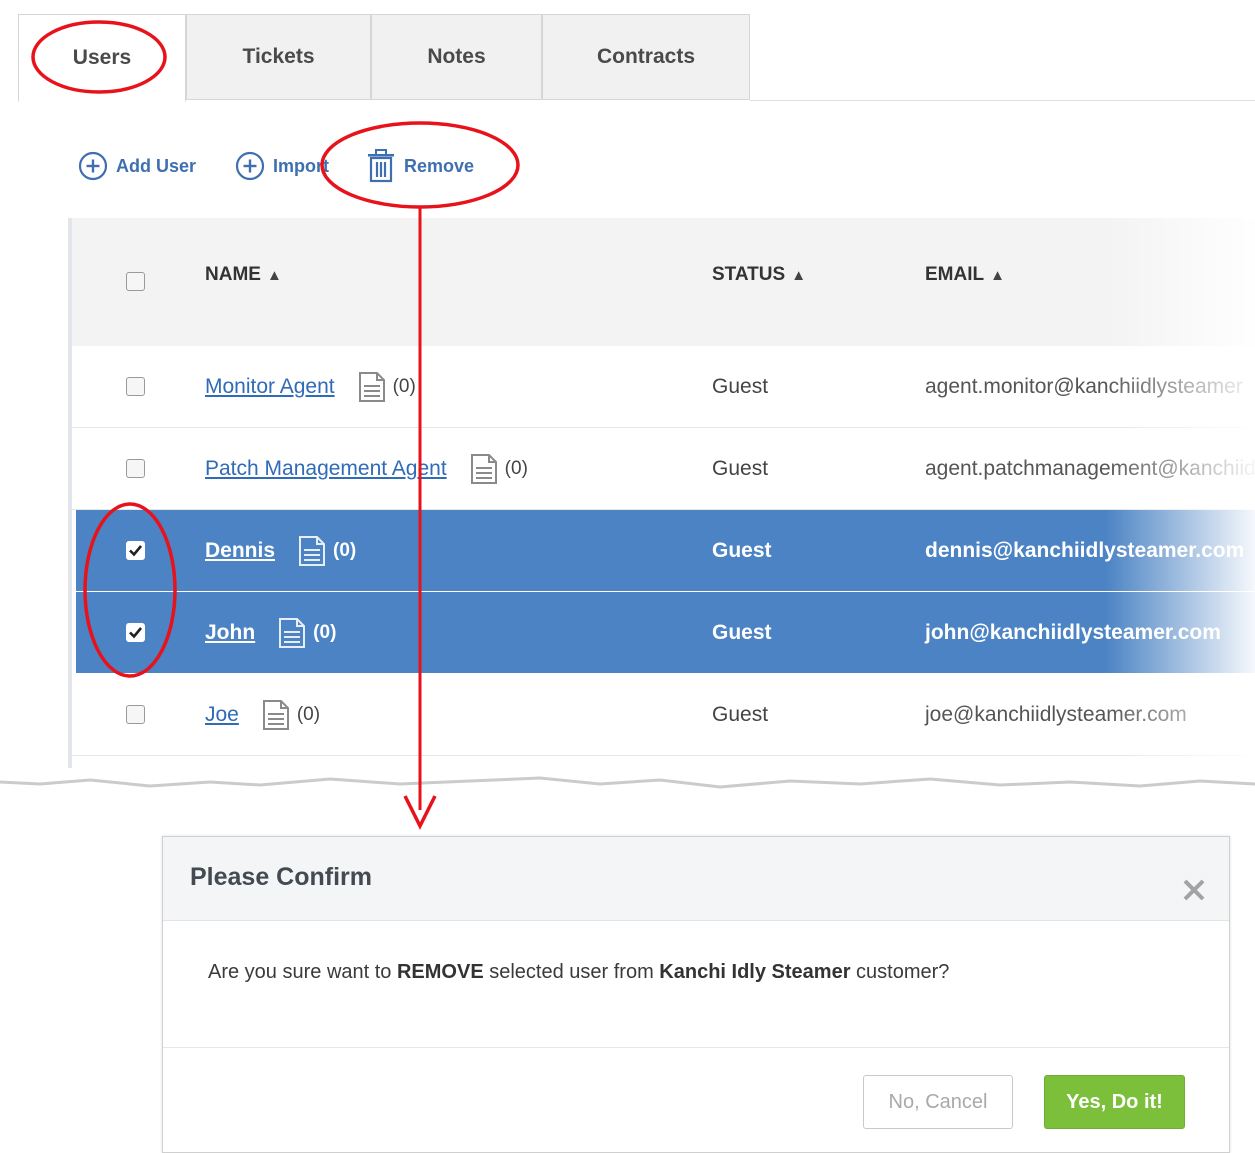 This screenshot has height=1153, width=1255. Describe the element at coordinates (900, 972) in the screenshot. I see `message-suffix: customer?` at that location.